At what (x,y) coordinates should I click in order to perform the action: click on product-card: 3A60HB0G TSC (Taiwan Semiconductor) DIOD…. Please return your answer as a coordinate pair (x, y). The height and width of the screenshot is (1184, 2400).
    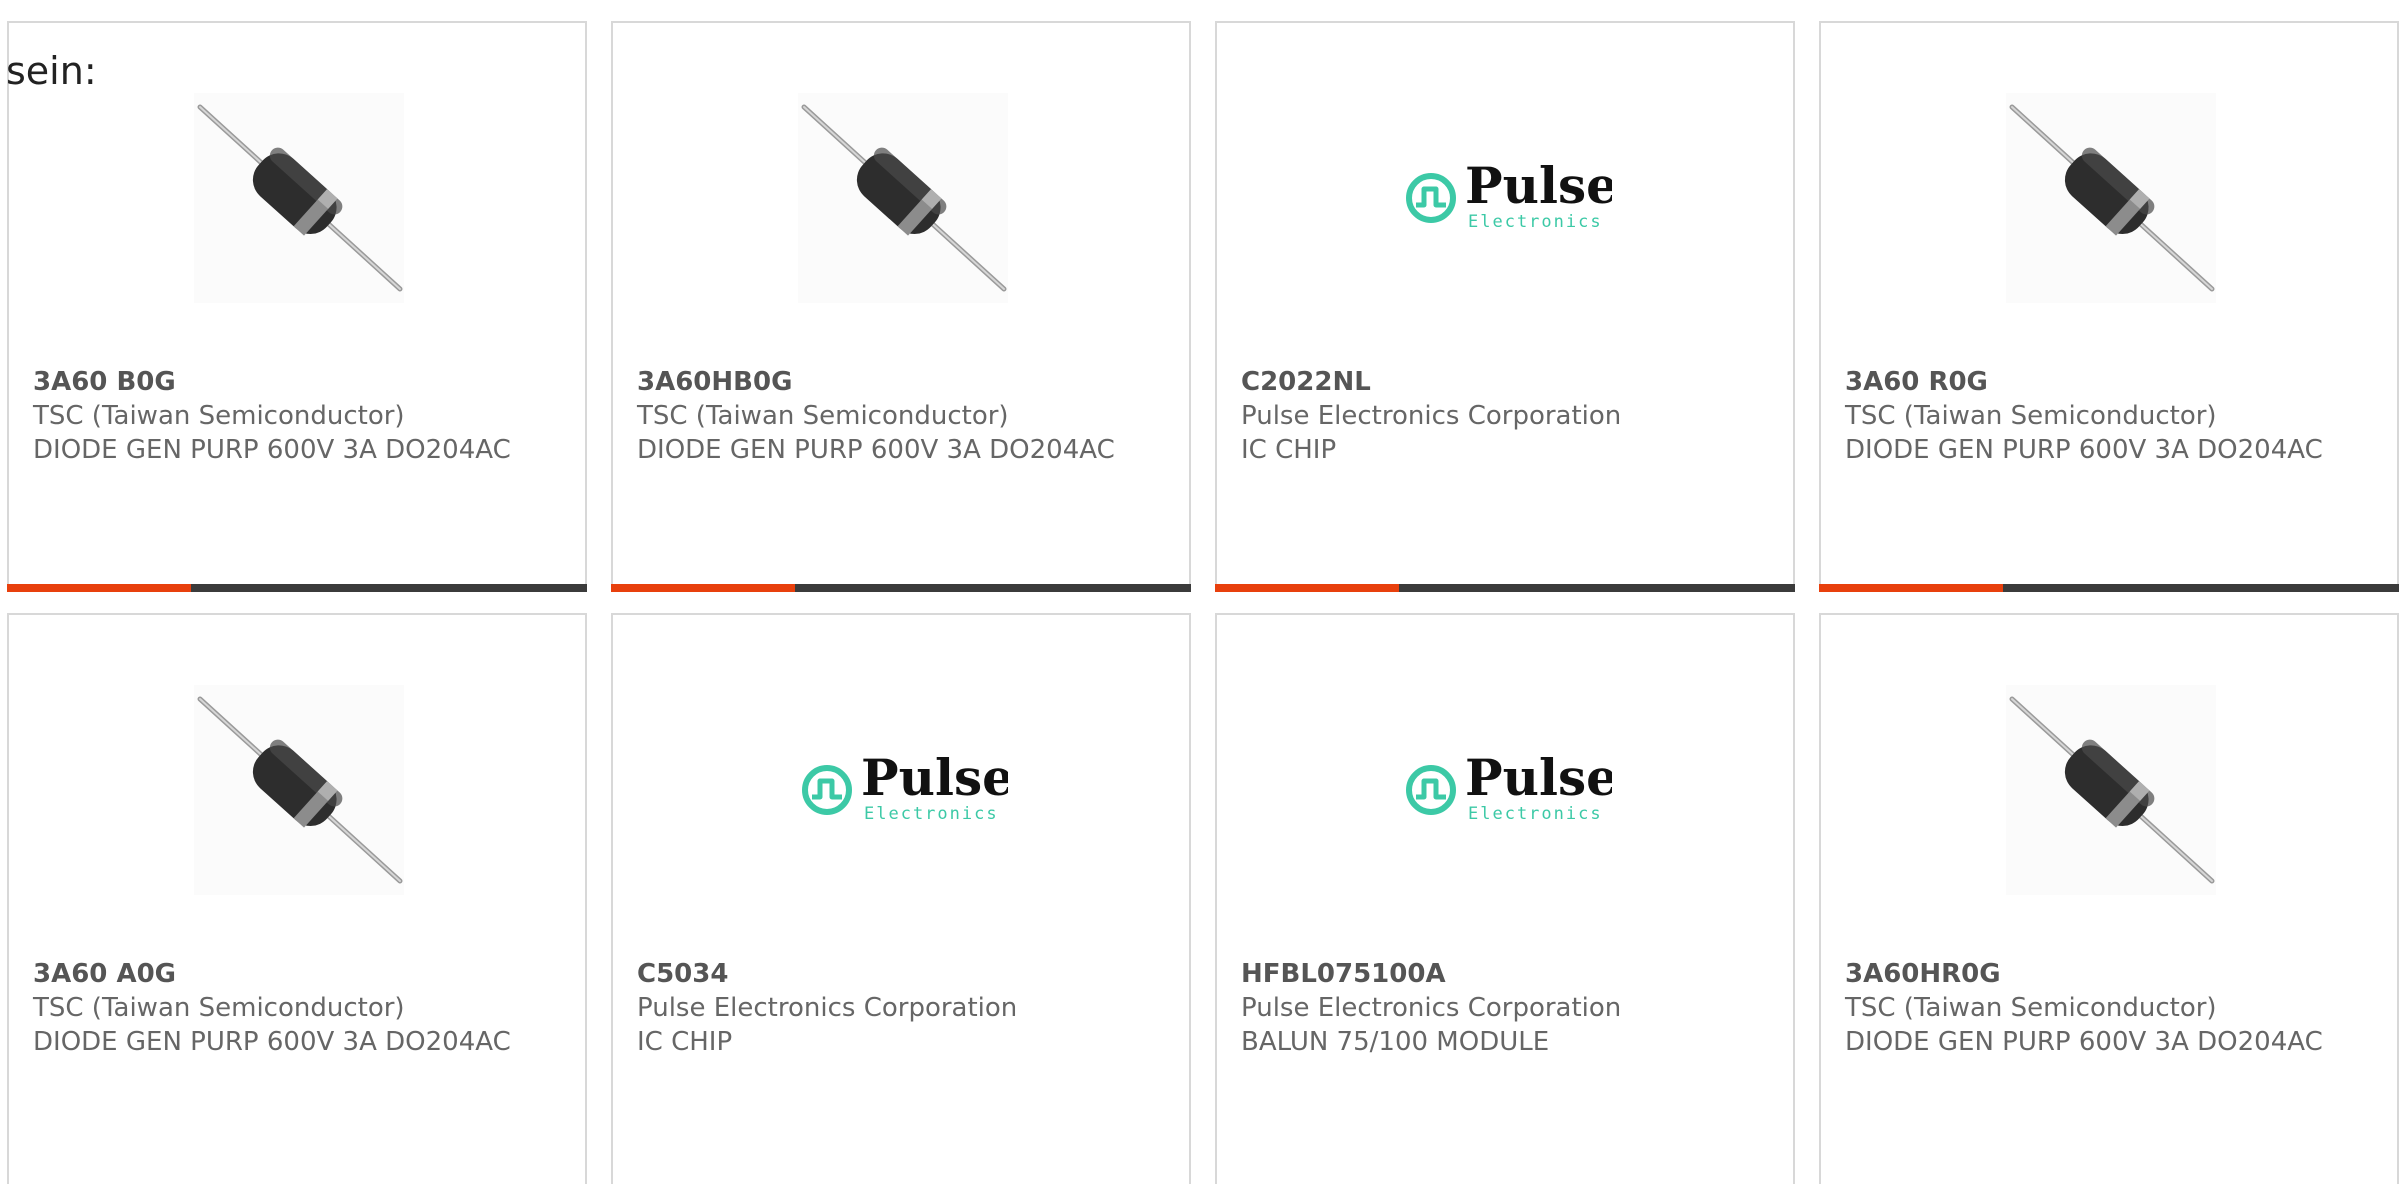
    Looking at the image, I should click on (901, 306).